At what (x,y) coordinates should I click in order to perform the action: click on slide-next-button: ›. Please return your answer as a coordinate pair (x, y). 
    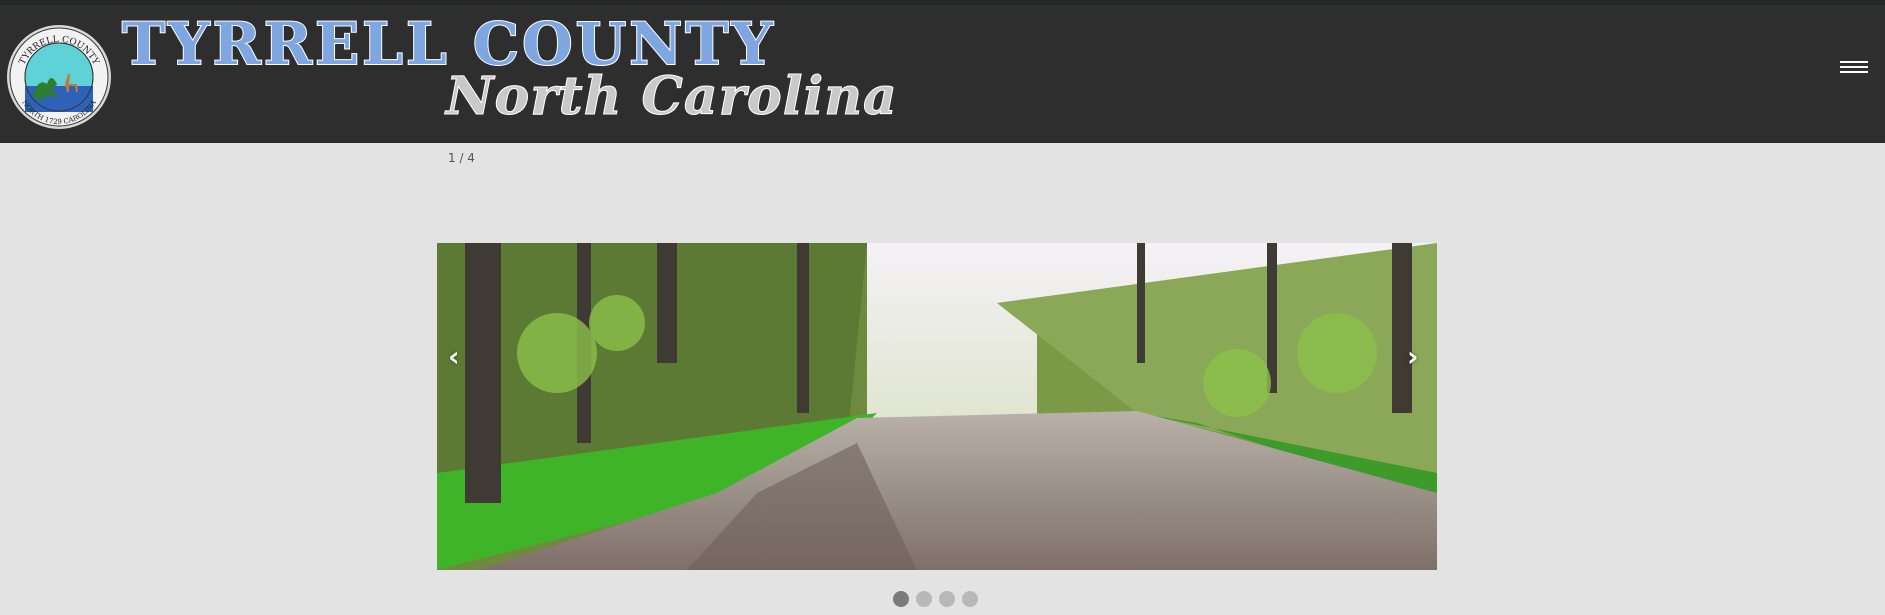
    Looking at the image, I should click on (1413, 357).